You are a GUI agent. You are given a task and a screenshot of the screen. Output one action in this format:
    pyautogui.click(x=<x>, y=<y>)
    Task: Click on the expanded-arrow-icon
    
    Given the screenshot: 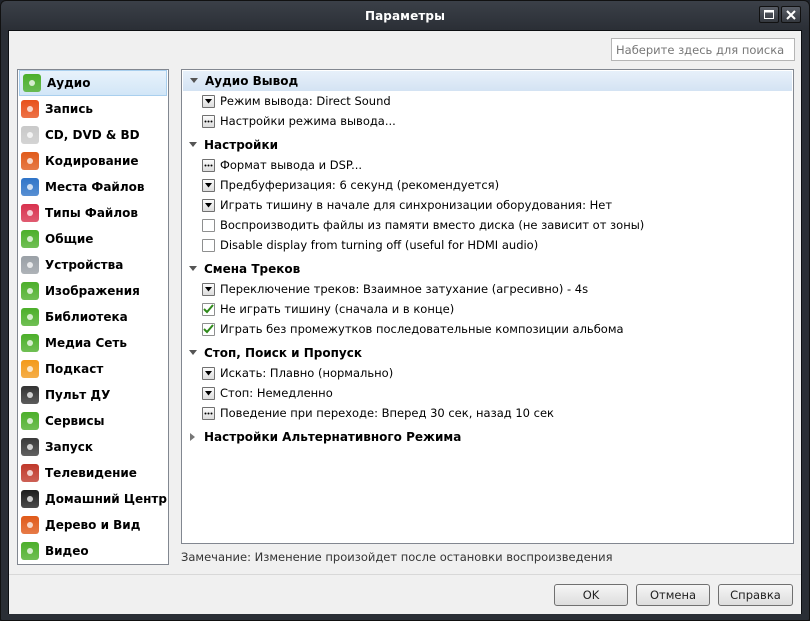 What is the action you would take?
    pyautogui.click(x=193, y=269)
    